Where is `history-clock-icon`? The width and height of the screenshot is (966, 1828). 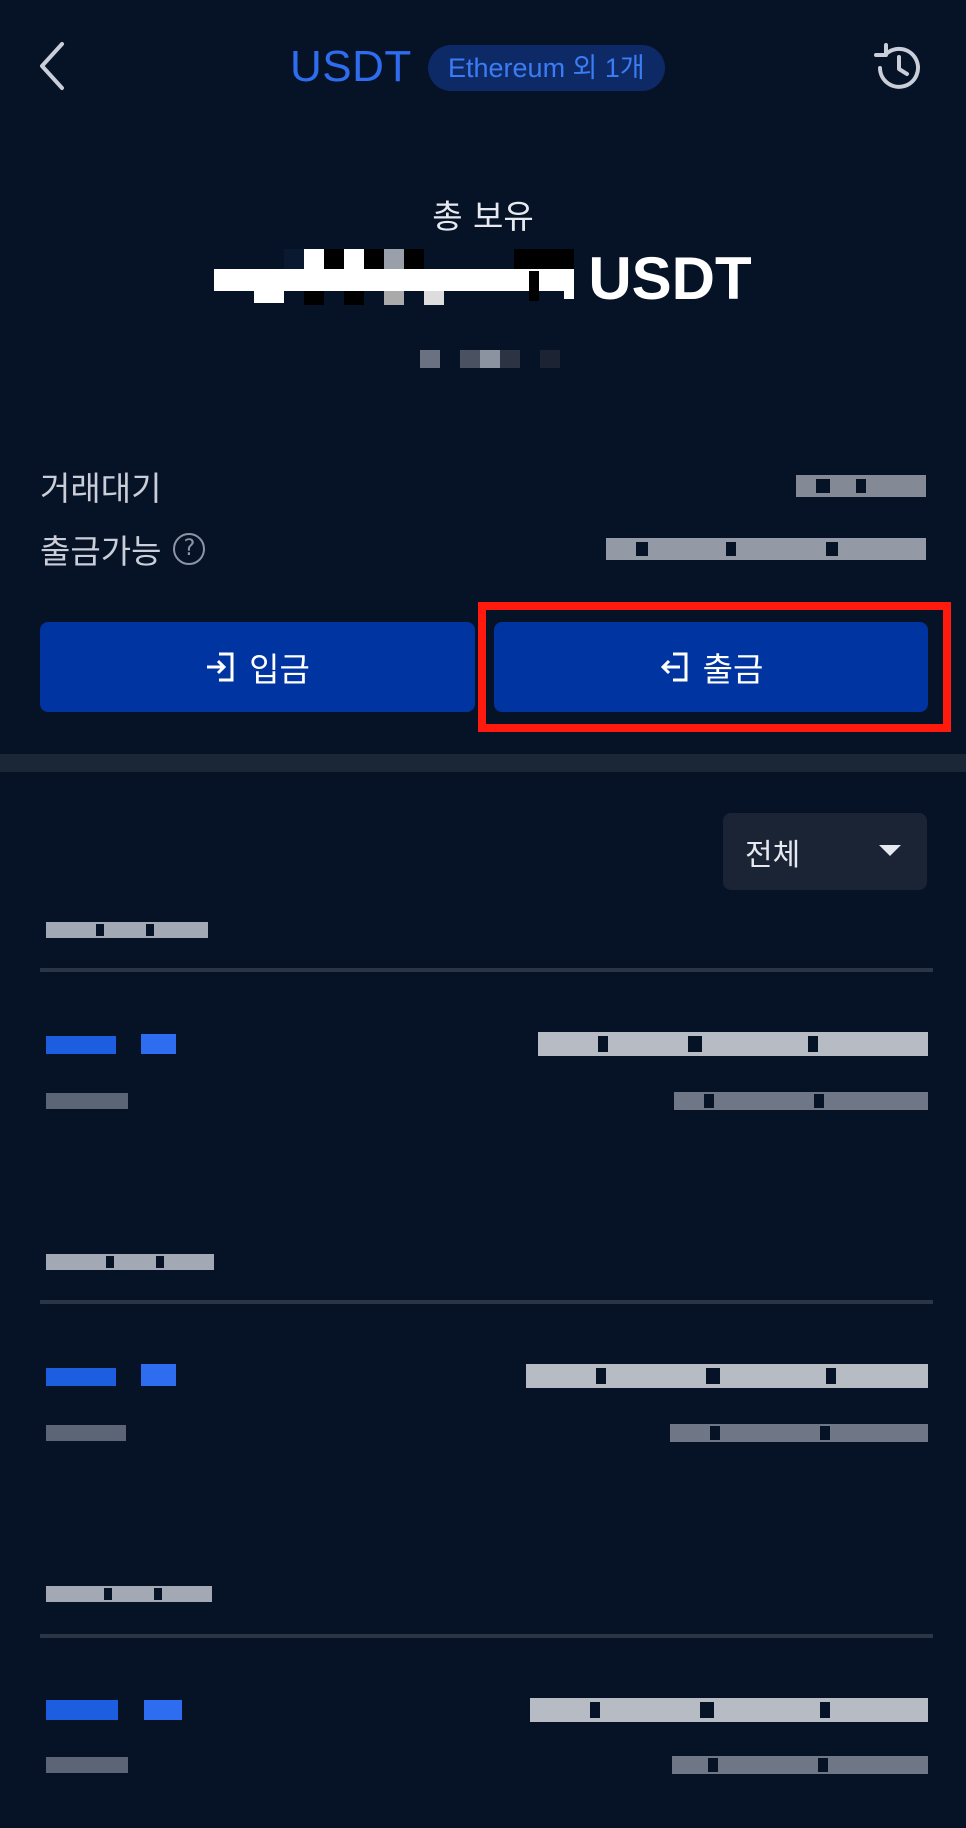
history-clock-icon is located at coordinates (898, 68).